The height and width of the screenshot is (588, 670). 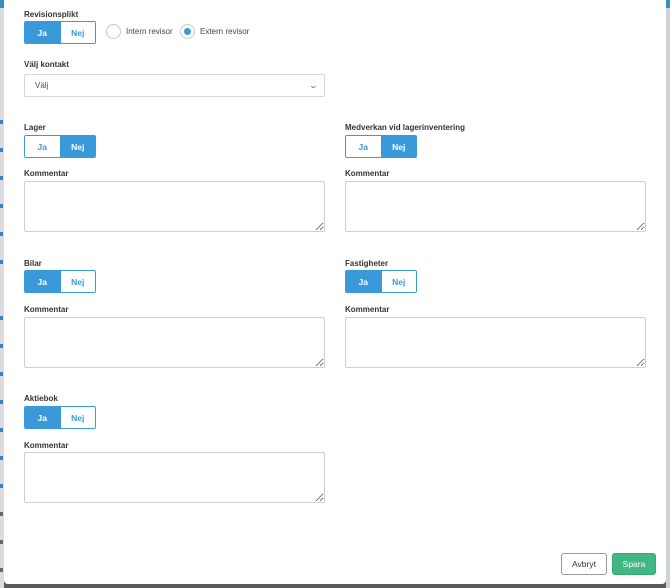 I want to click on bilar-label: Bilar, so click(x=33, y=263).